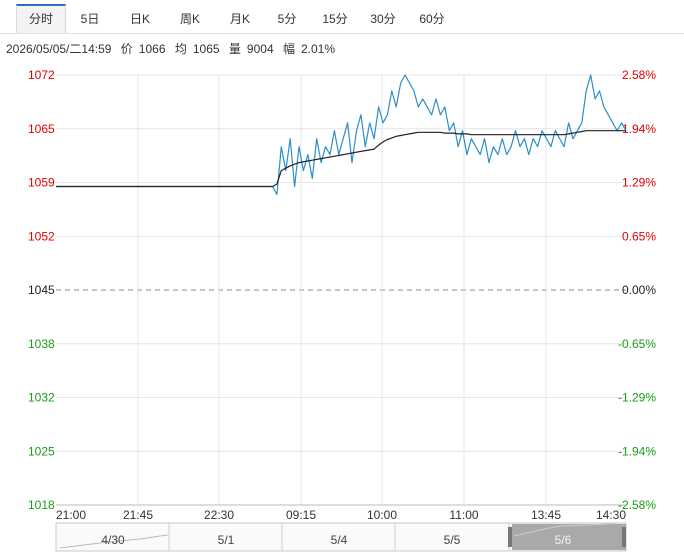  Describe the element at coordinates (260, 49) in the screenshot. I see `volume-value: 9004` at that location.